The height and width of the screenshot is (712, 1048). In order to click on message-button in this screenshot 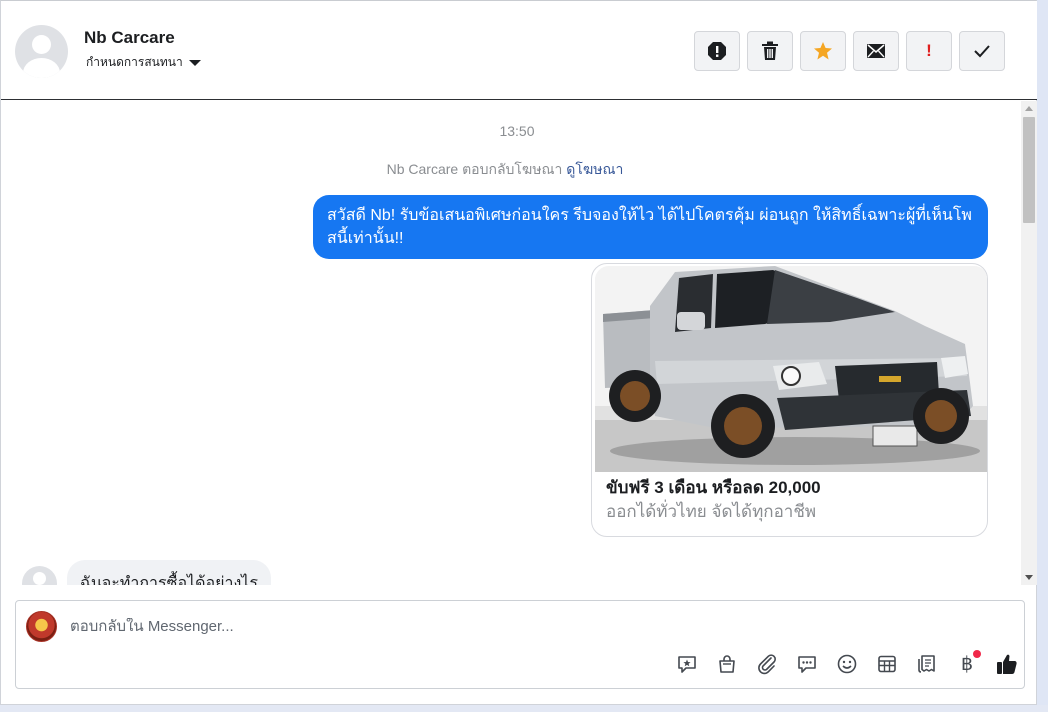, I will do `click(807, 664)`.